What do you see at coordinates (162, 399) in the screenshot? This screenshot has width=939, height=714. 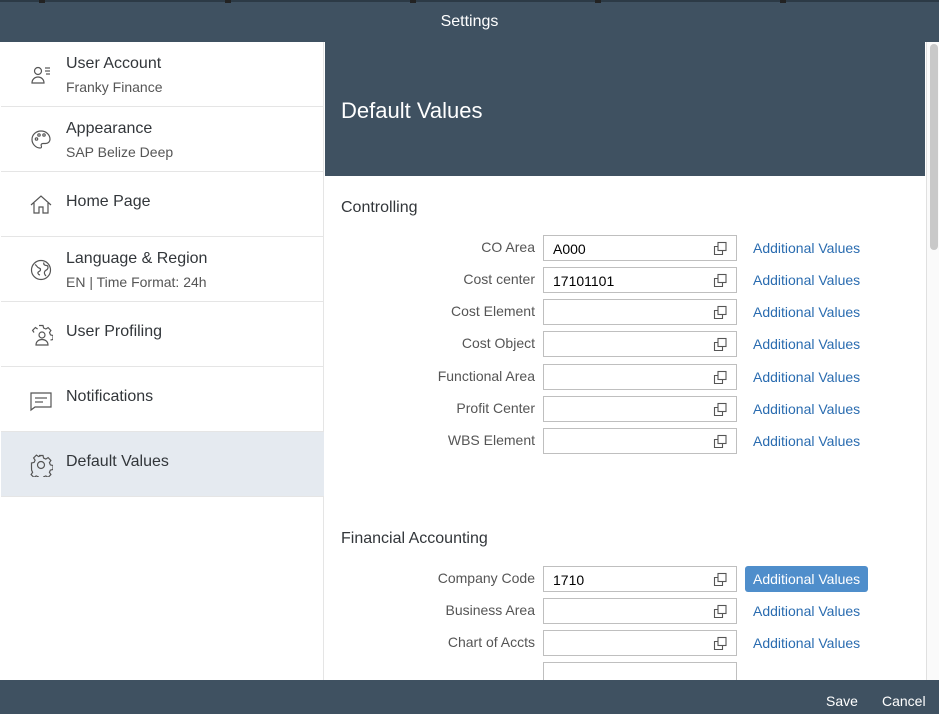 I see `sidebar-item-notifications: Notifications` at bounding box center [162, 399].